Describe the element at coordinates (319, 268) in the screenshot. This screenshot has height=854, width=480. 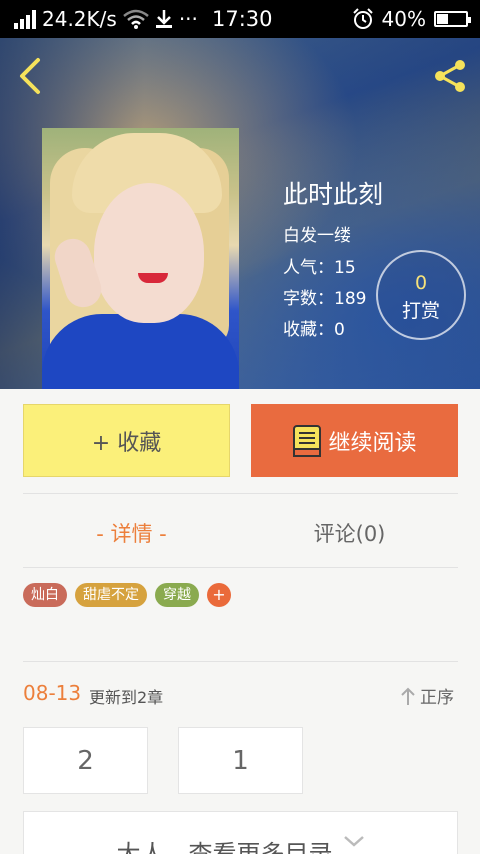
I see `popularity-stat: 人气：15` at that location.